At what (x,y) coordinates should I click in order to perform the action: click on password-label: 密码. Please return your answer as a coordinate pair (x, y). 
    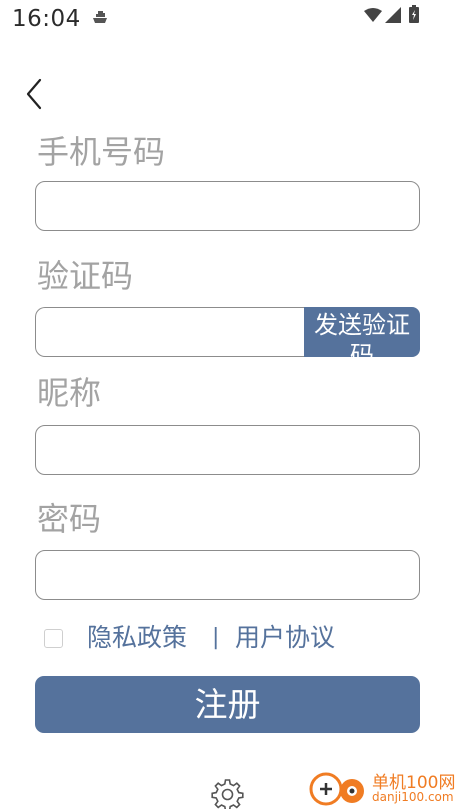
    Looking at the image, I should click on (69, 519).